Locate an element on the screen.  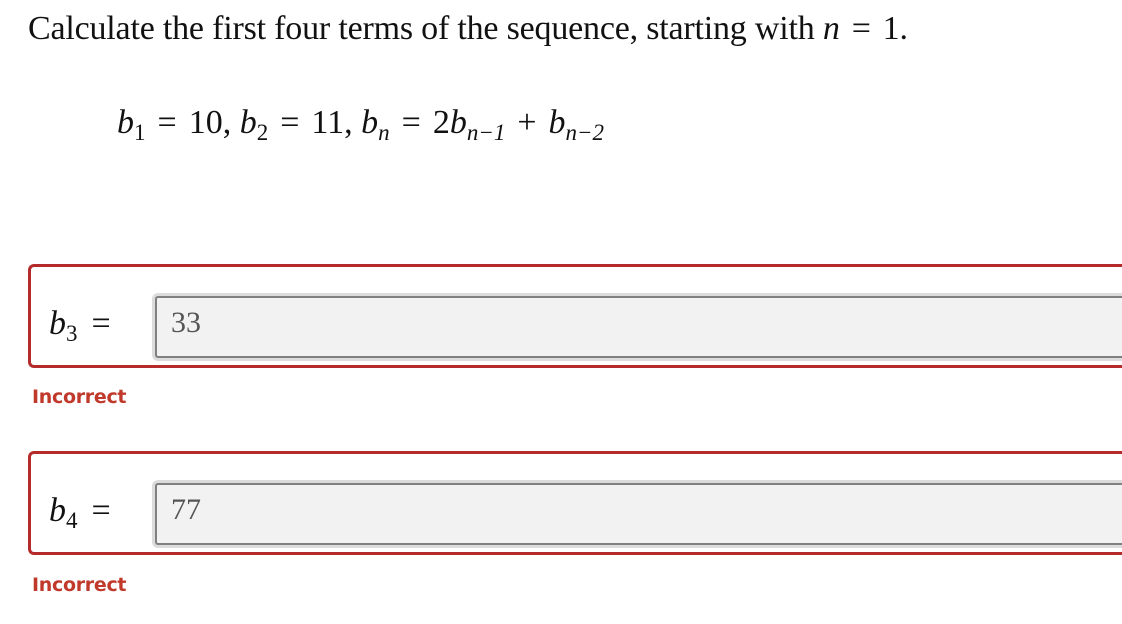
formula-eq-1: = is located at coordinates (167, 122).